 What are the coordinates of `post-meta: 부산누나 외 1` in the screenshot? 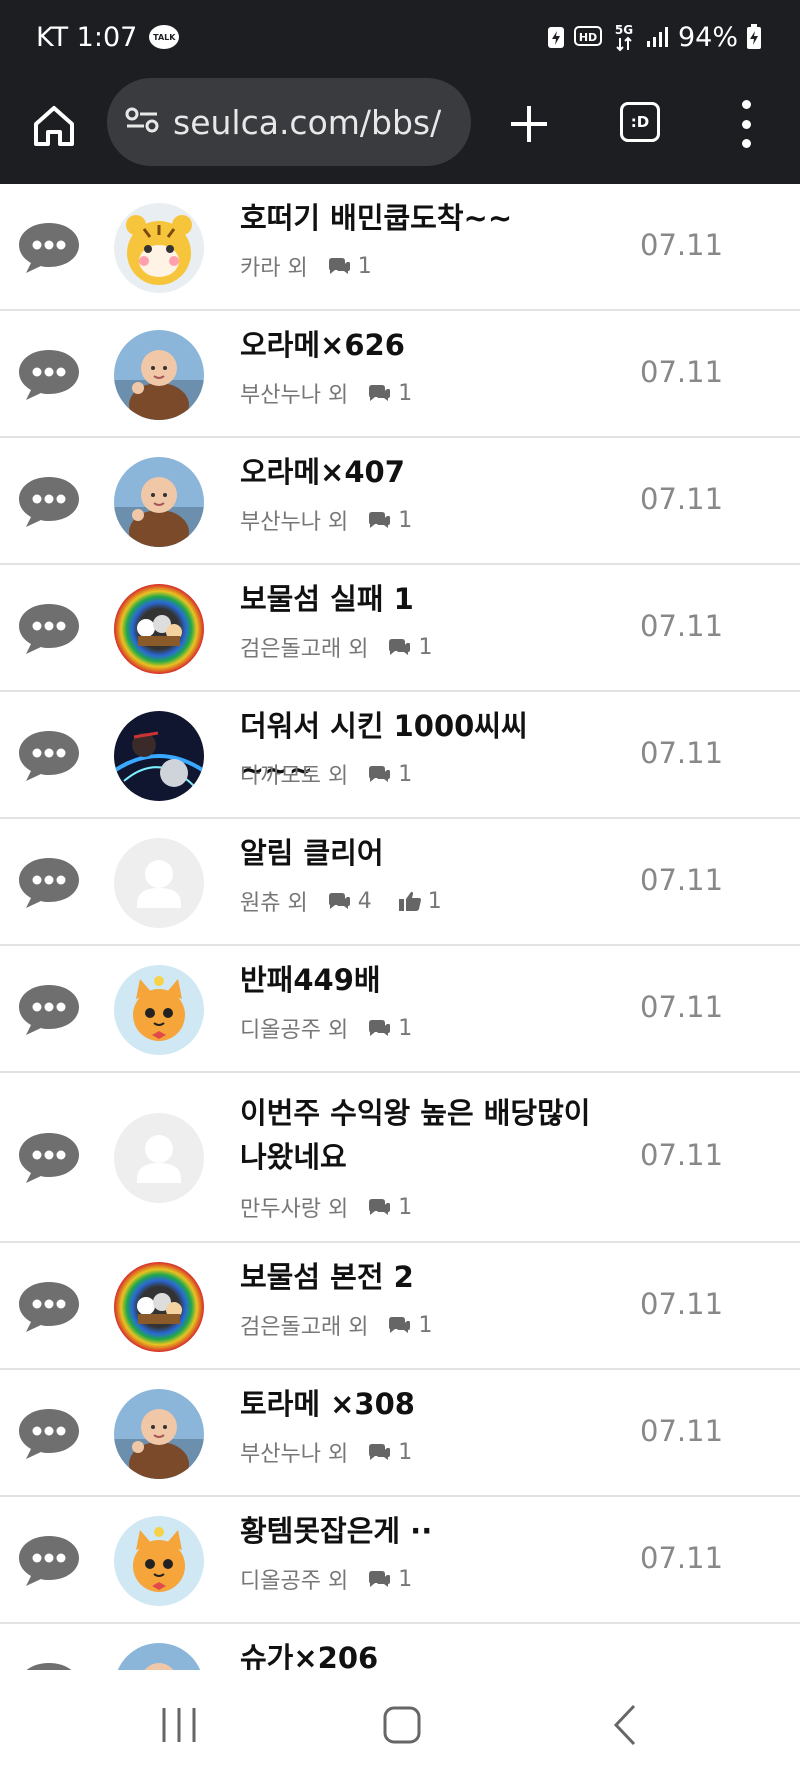 It's located at (326, 520).